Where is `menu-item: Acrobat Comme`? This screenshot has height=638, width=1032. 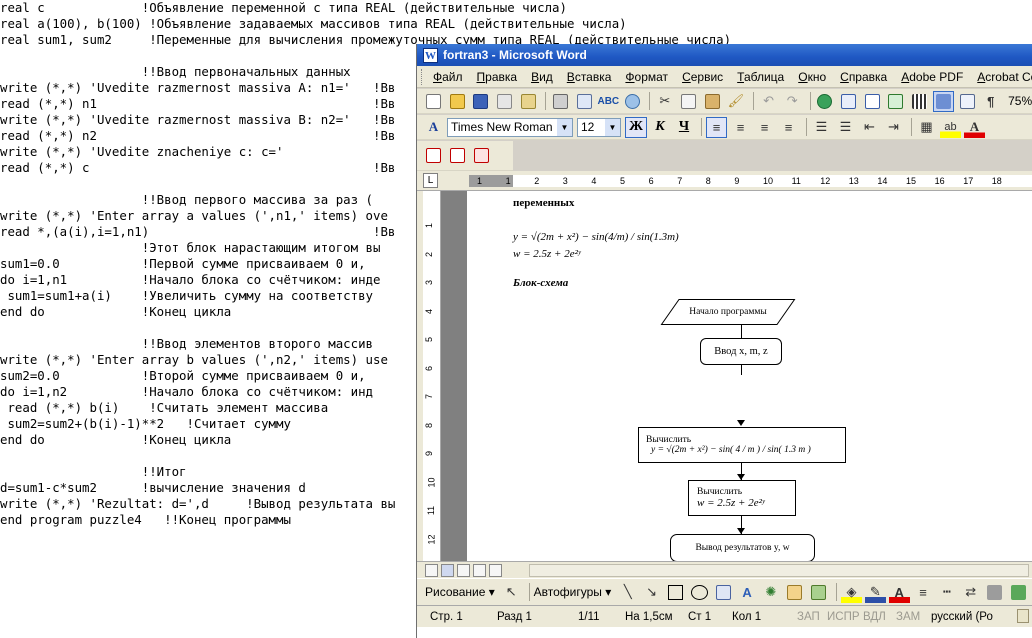 menu-item: Acrobat Comme is located at coordinates (1001, 77).